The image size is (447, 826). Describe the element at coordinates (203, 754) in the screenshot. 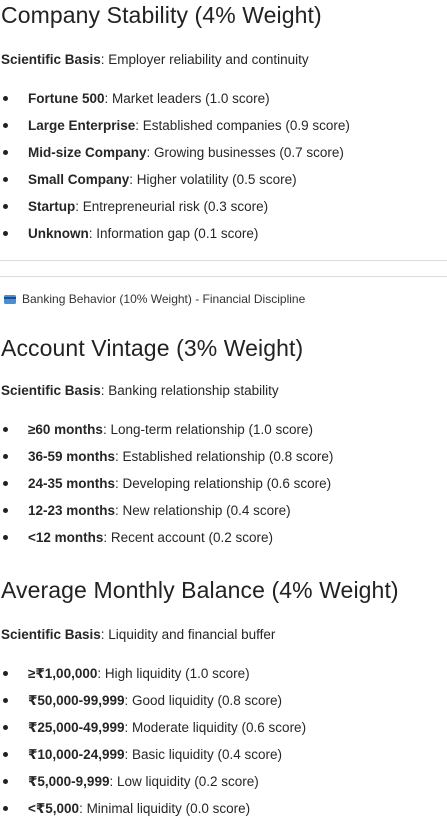

I see `item-desc: : Basic liquidity (0.4 score)` at that location.